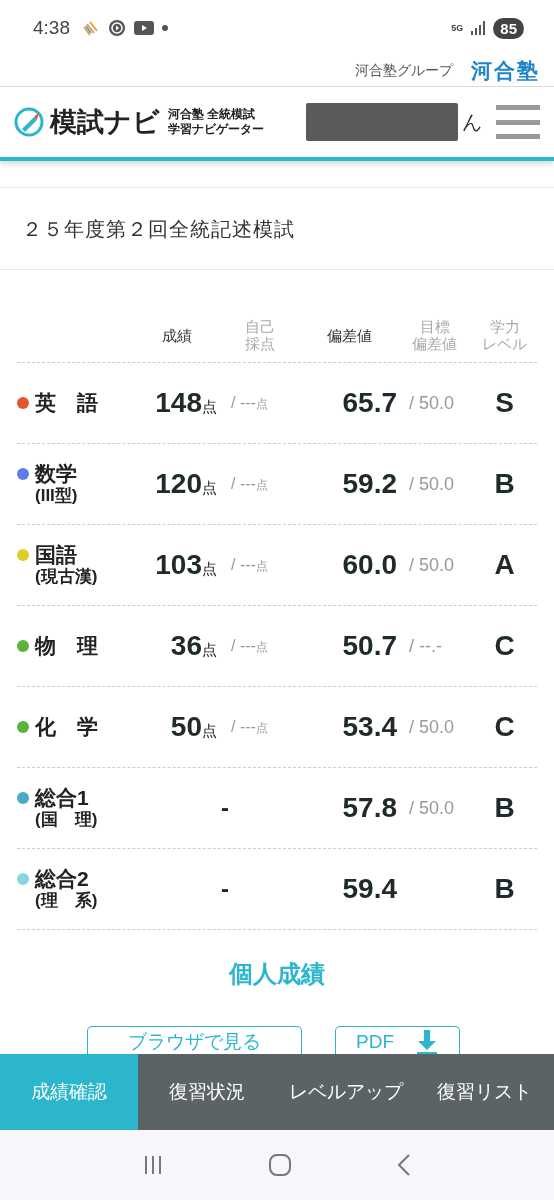 The height and width of the screenshot is (1200, 554). Describe the element at coordinates (478, 28) in the screenshot. I see `signal-icon` at that location.